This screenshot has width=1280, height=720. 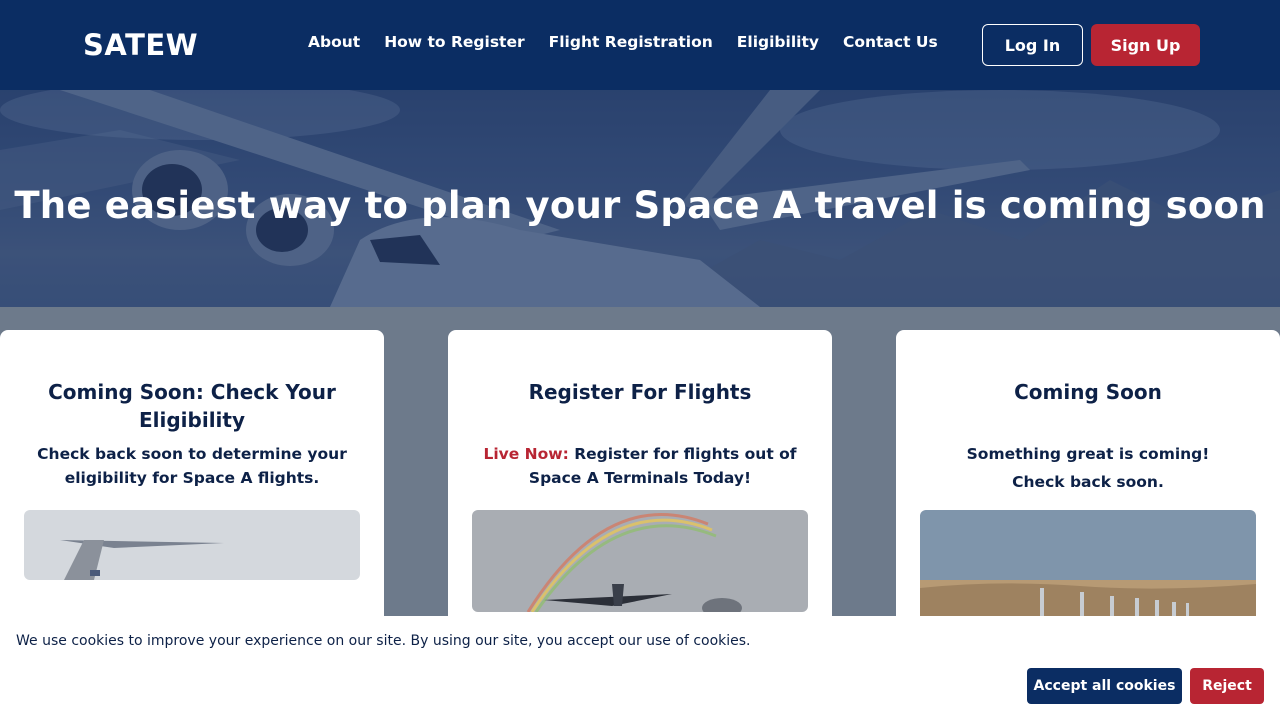 I want to click on nav-eligibility: Eligibility, so click(x=778, y=42).